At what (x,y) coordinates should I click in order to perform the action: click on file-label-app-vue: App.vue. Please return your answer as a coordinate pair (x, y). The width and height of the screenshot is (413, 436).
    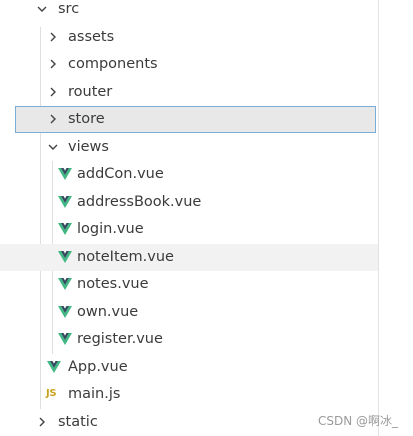
    Looking at the image, I should click on (98, 367).